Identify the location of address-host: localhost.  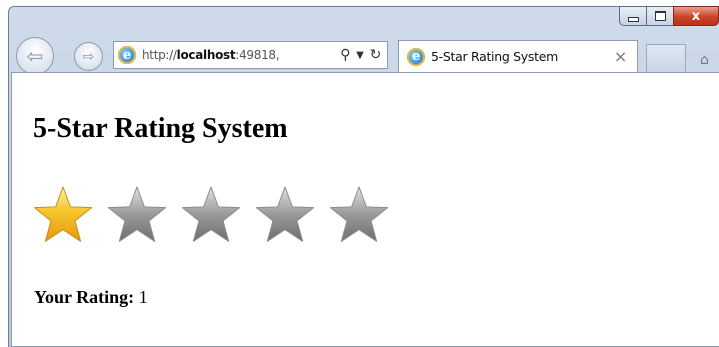
(206, 55).